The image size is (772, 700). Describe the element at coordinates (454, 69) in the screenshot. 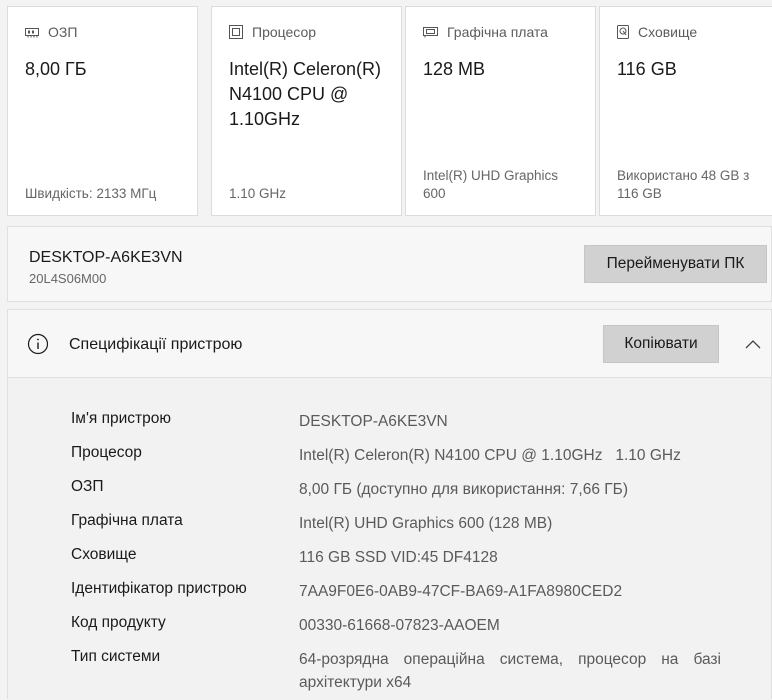

I see `card-value: 128 MB` at that location.